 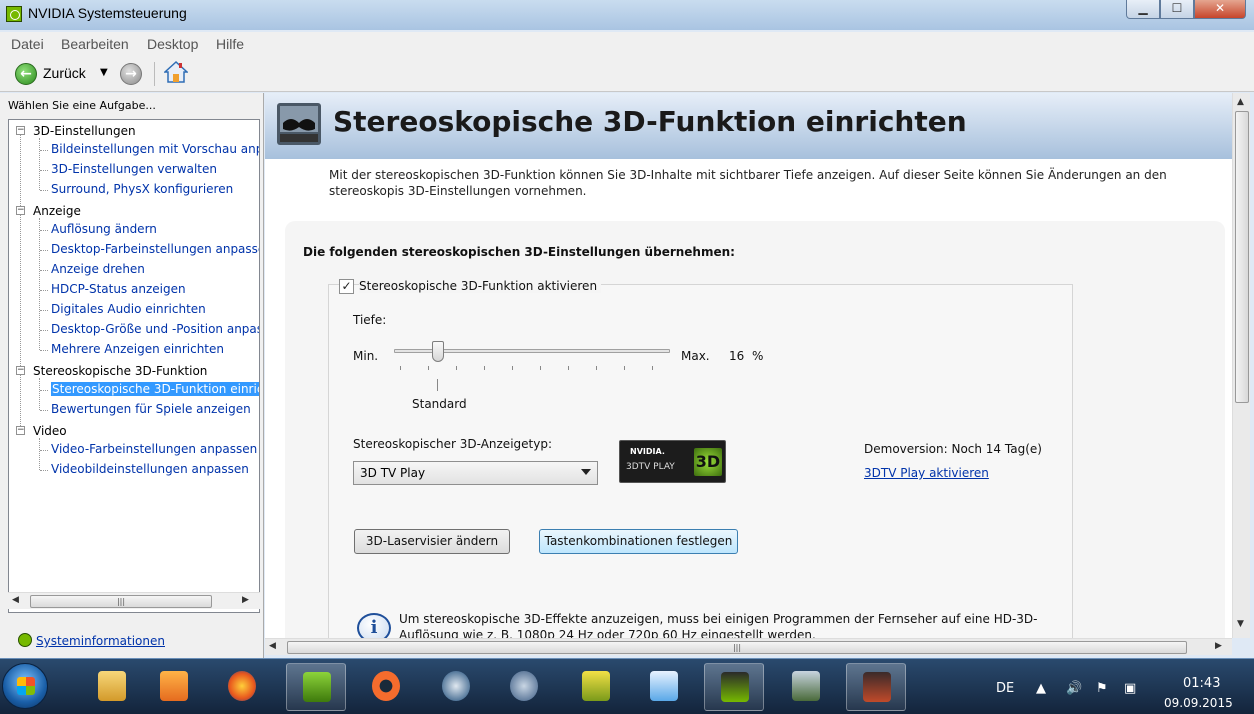 What do you see at coordinates (172, 44) in the screenshot?
I see `menu-desktop: Desktop` at bounding box center [172, 44].